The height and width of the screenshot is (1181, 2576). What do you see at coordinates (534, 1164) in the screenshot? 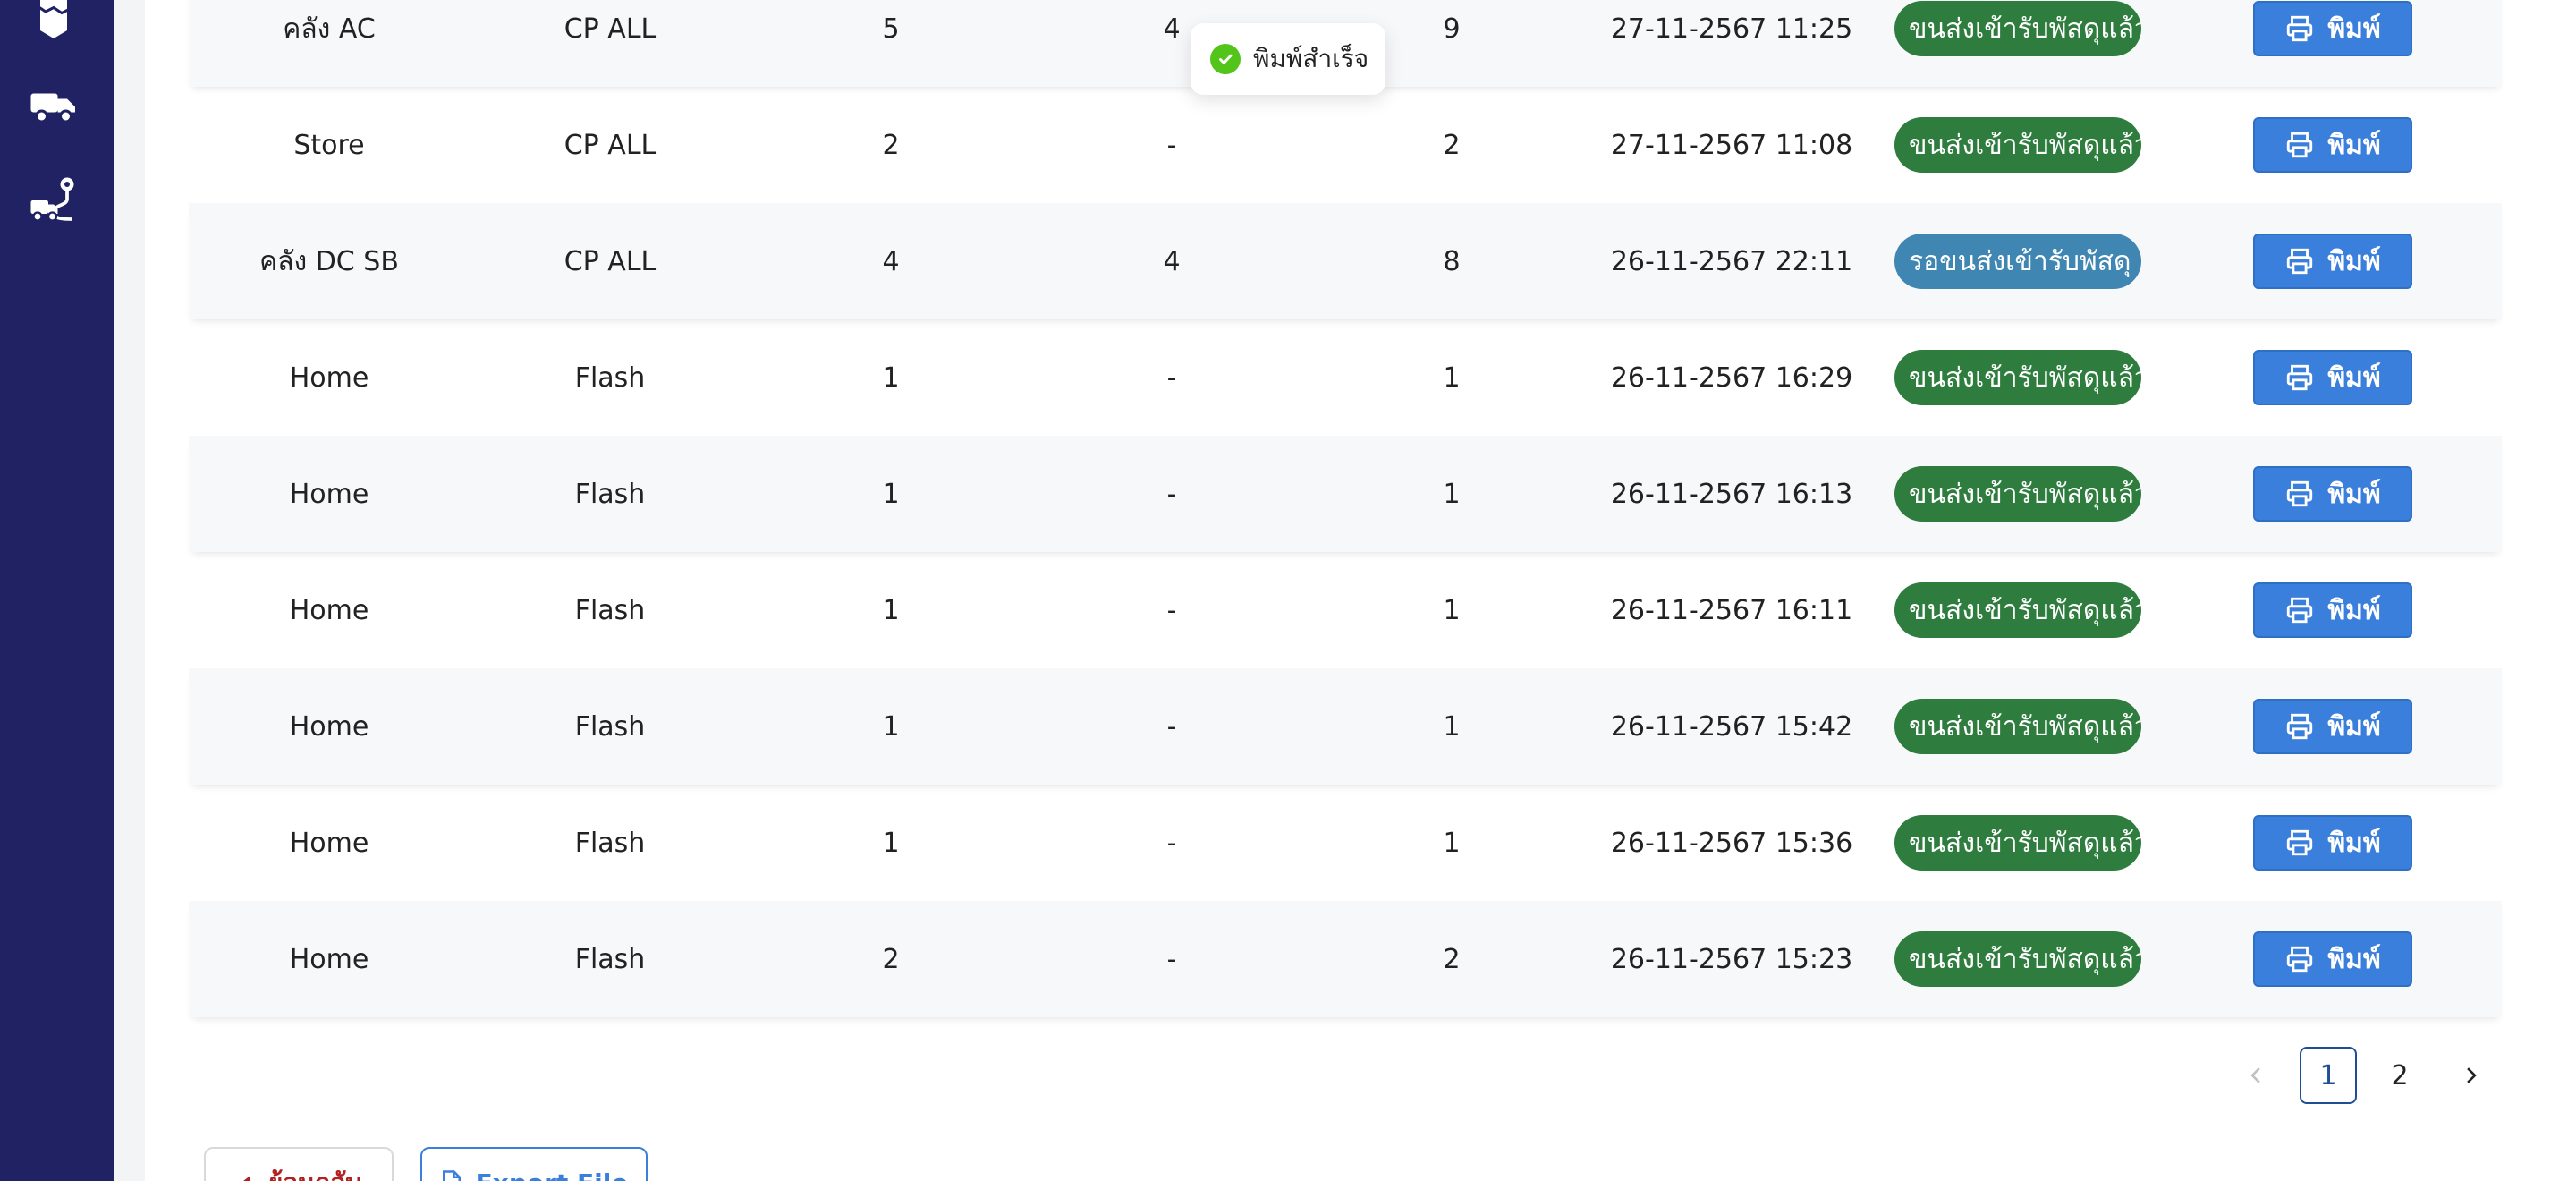
I see `export-file-button: Export File` at bounding box center [534, 1164].